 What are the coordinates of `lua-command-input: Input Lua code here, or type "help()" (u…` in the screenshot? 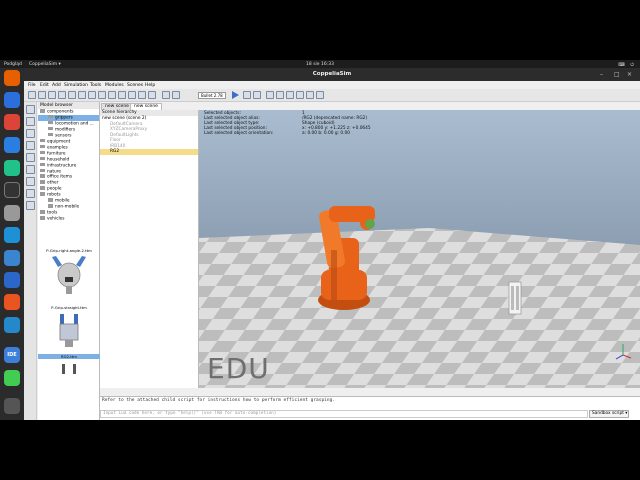 It's located at (344, 414).